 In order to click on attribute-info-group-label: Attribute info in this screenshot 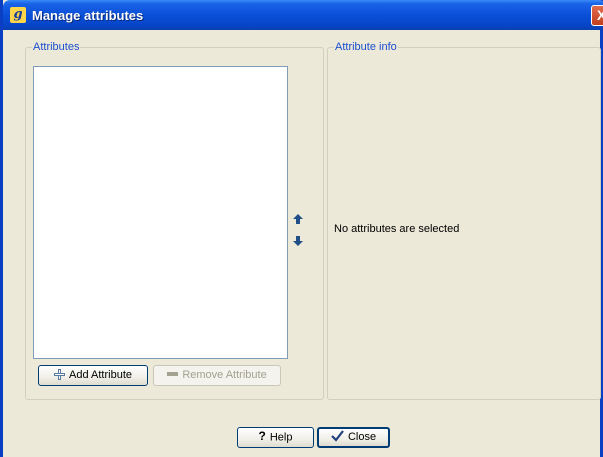, I will do `click(366, 47)`.